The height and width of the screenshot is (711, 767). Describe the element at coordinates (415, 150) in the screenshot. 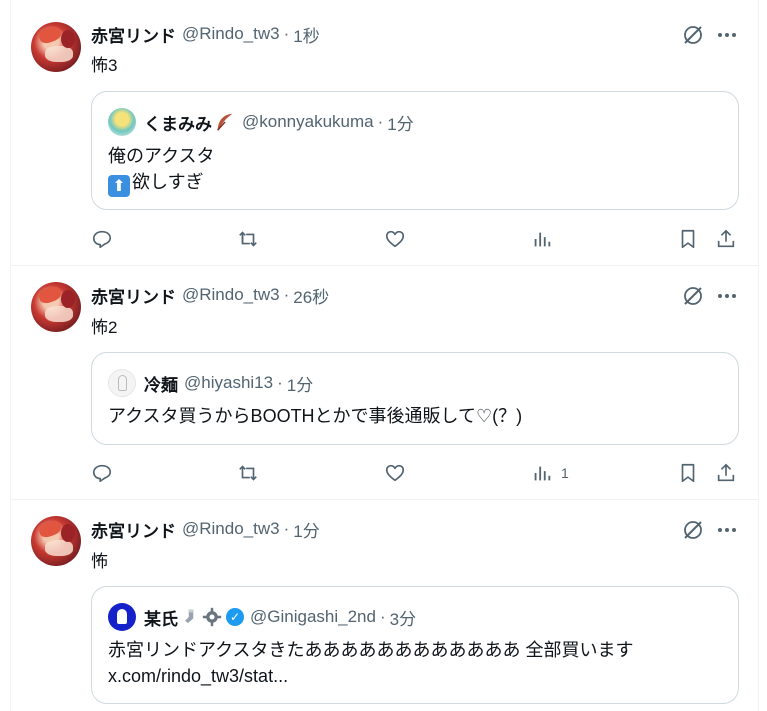

I see `quoted-post: くまみみ @konnyakukuma · 1分 俺のアクスタ ⬆ 欲しすぎ` at that location.